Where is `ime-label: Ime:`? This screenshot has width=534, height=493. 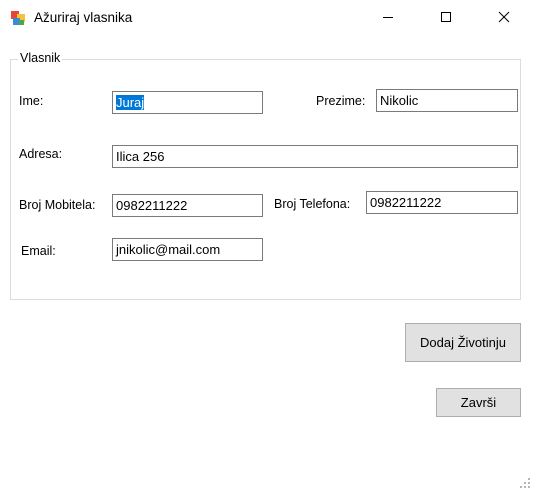 ime-label: Ime: is located at coordinates (31, 101).